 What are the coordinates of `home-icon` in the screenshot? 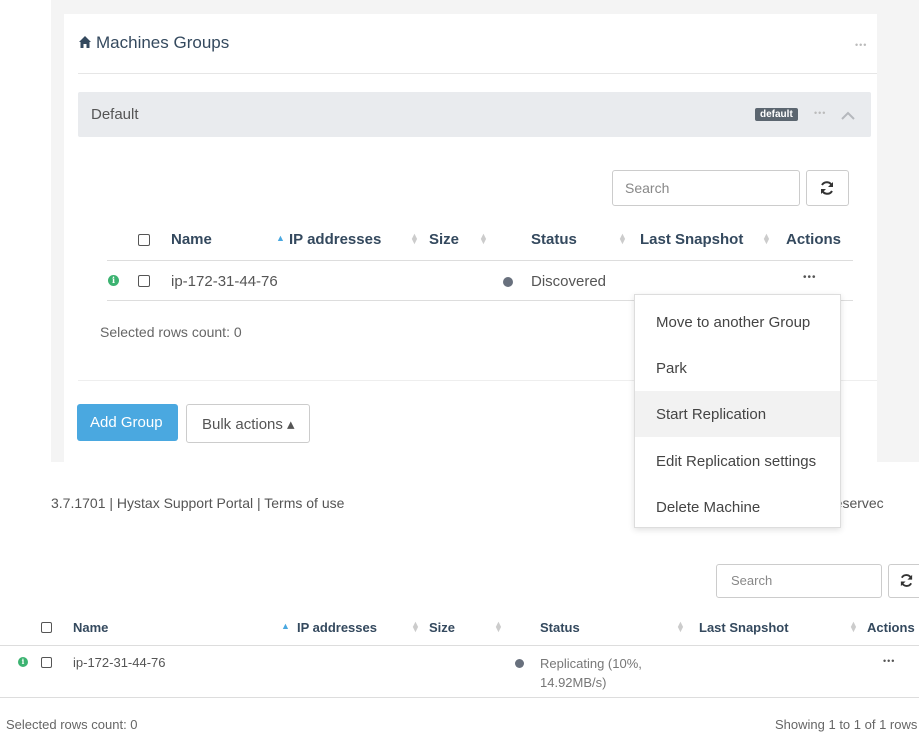 It's located at (85, 42).